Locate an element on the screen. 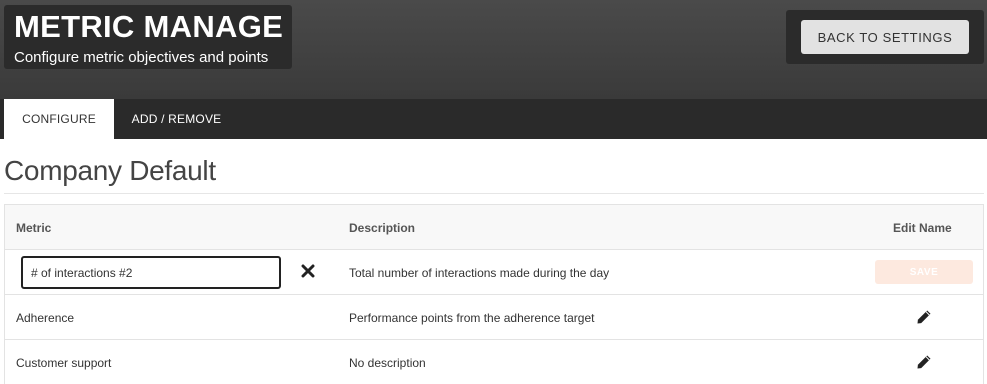 The image size is (987, 384). metric-name: Customer support is located at coordinates (64, 363).